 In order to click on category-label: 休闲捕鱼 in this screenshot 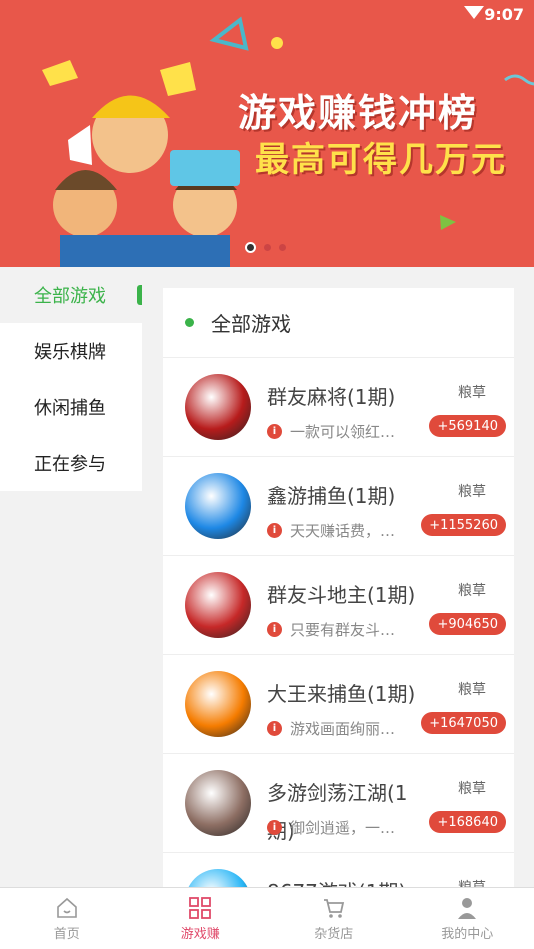, I will do `click(70, 408)`.